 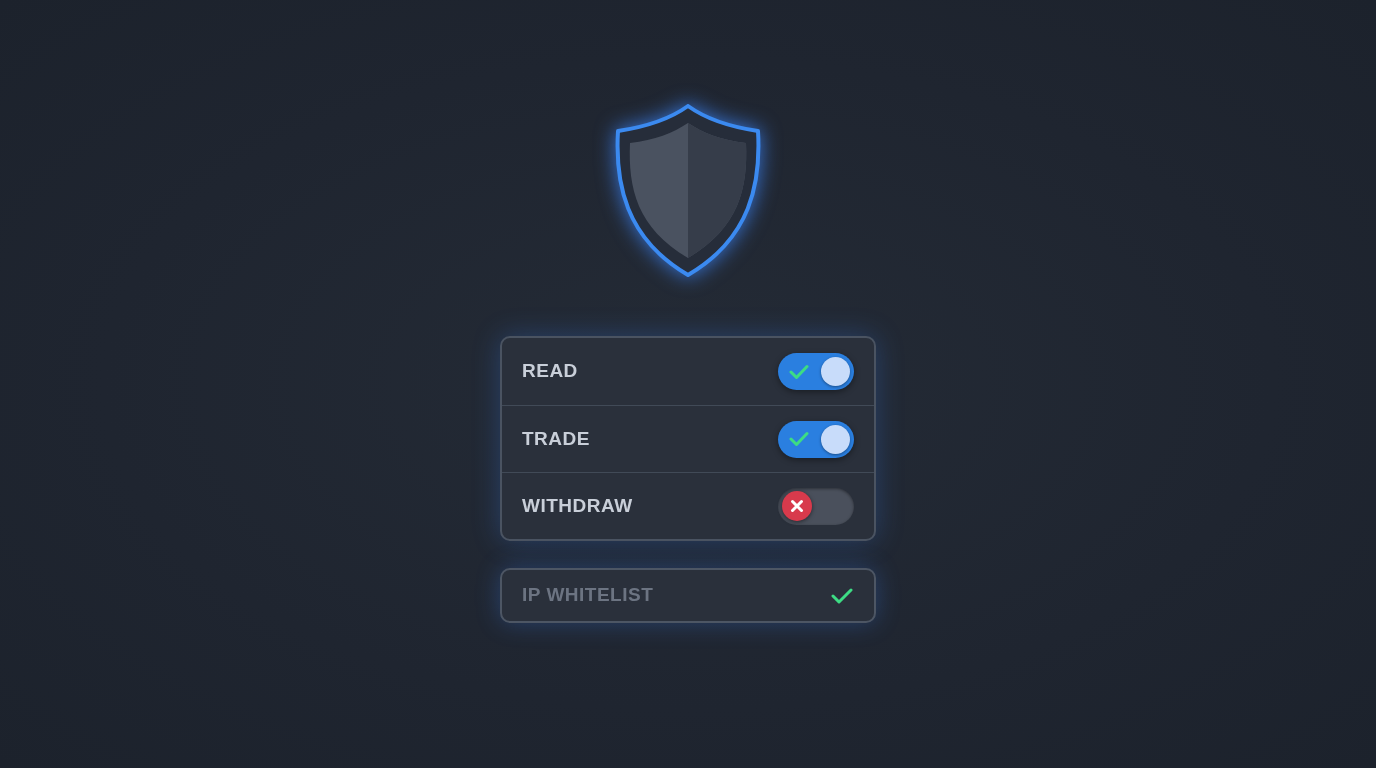 I want to click on permission-label: WITHDRAW, so click(x=577, y=505).